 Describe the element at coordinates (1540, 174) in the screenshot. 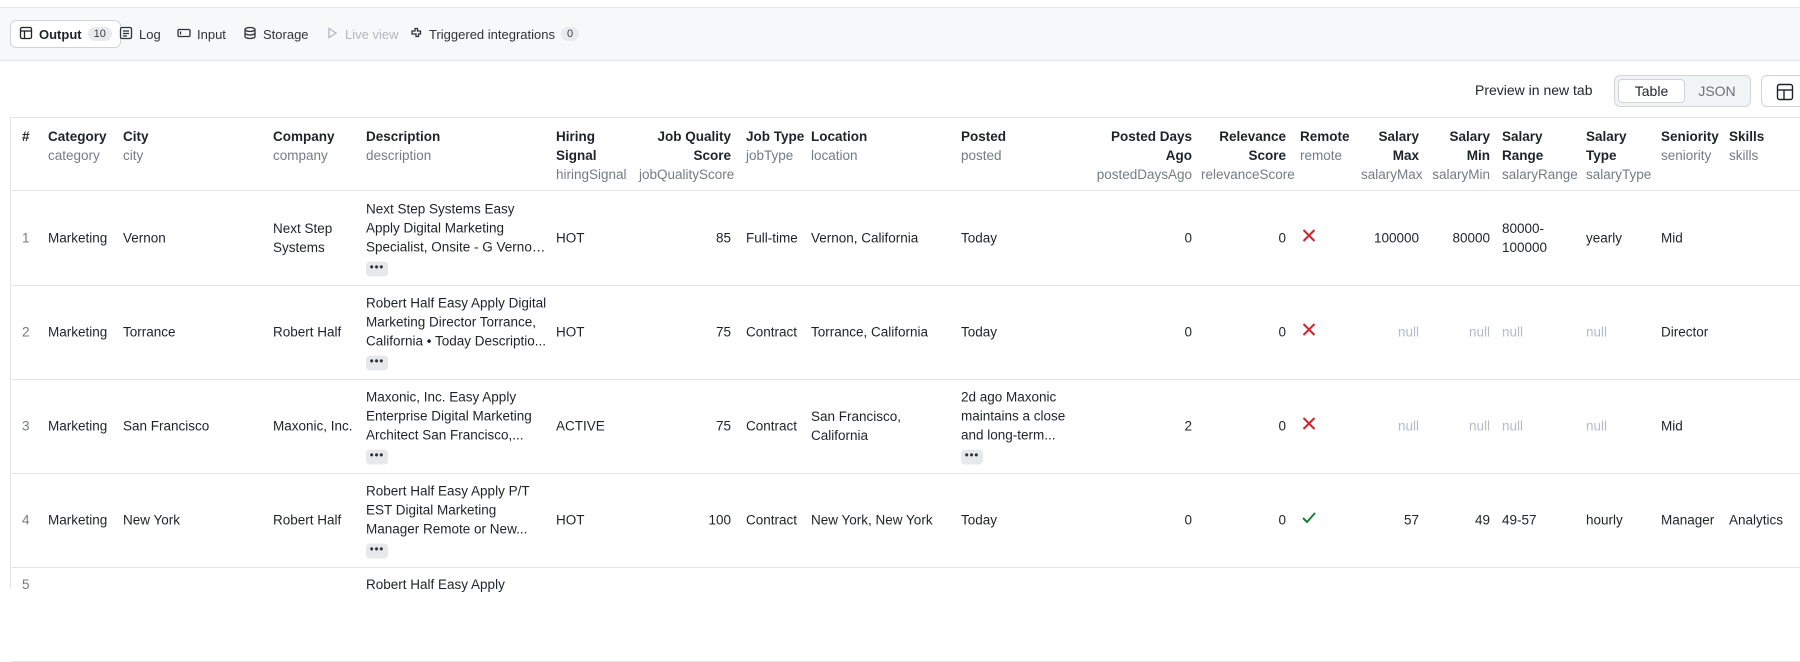

I see `column-header-key: salaryRange` at that location.